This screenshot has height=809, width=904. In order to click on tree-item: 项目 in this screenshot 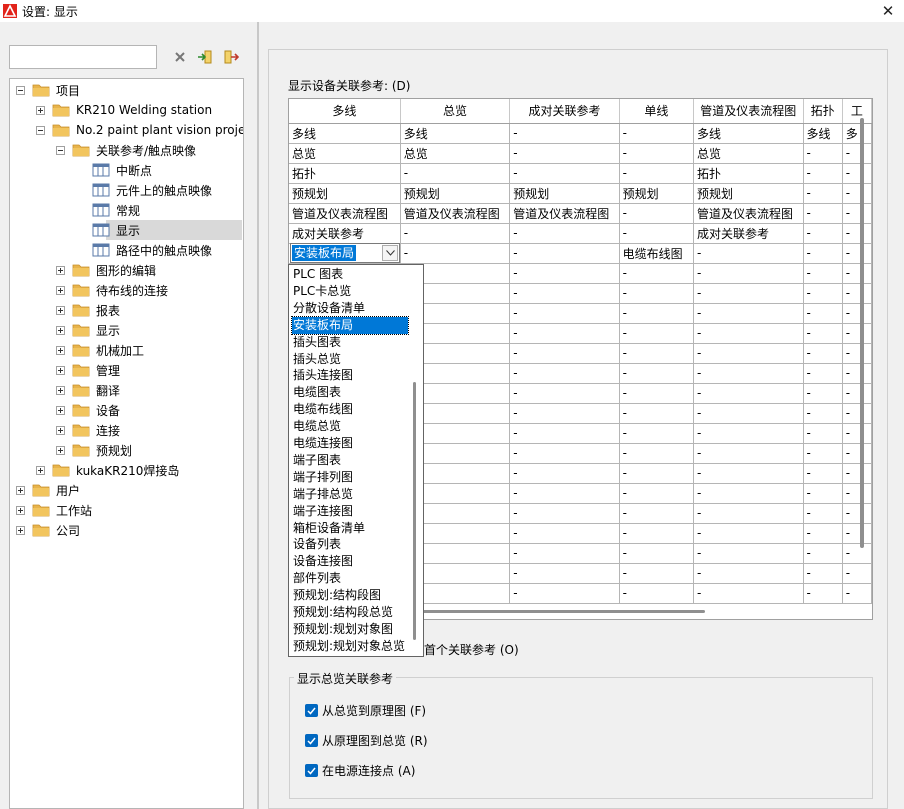, I will do `click(126, 90)`.